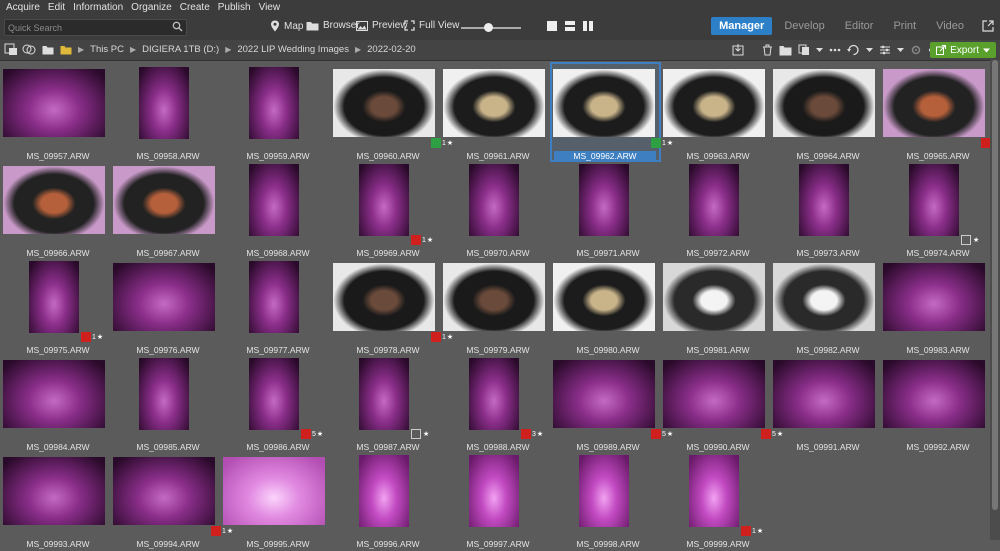 Image resolution: width=1000 pixels, height=551 pixels. What do you see at coordinates (938, 405) in the screenshot?
I see `thumbnail-cell: MS_09992.ARW` at bounding box center [938, 405].